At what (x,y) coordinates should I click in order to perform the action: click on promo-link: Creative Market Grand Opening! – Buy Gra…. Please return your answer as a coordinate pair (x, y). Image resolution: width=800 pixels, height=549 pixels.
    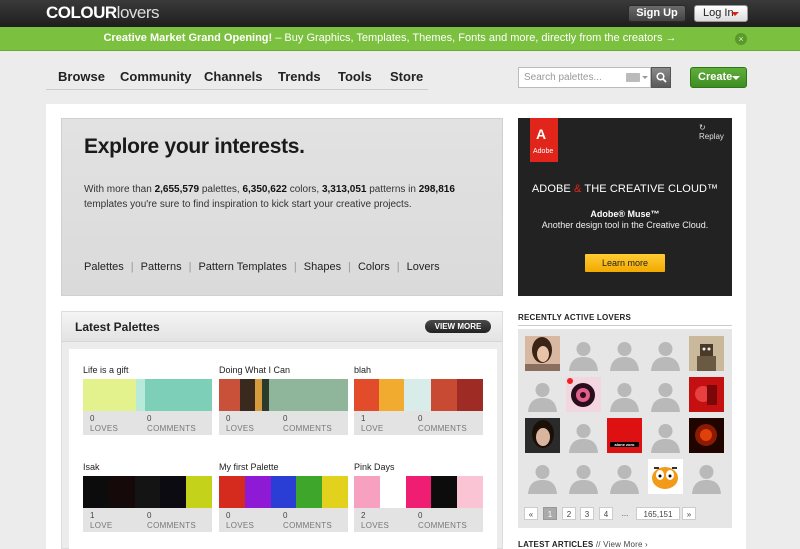
    Looking at the image, I should click on (390, 38).